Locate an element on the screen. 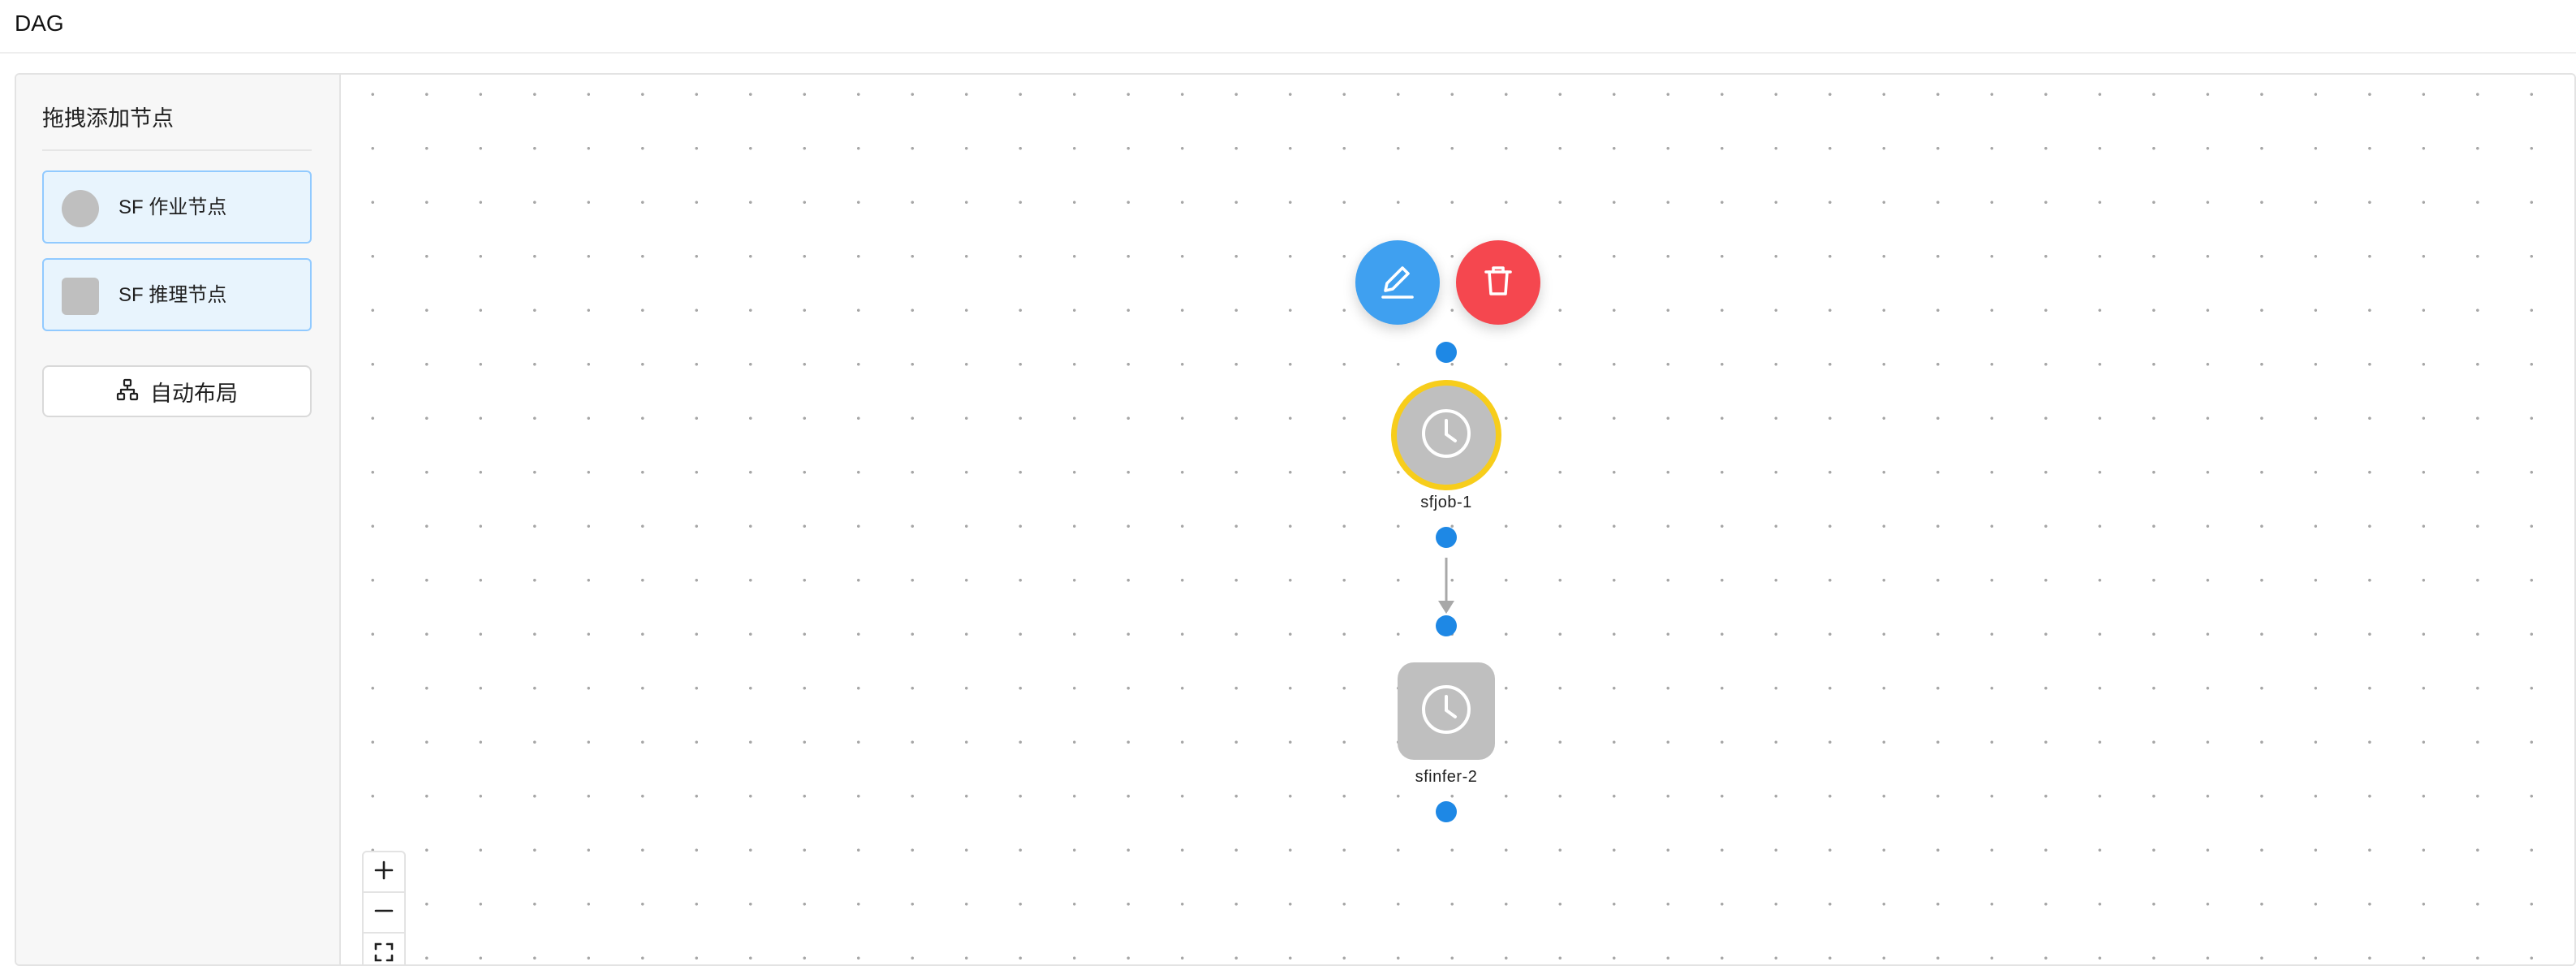 This screenshot has width=2576, height=966. zoom-controls is located at coordinates (384, 908).